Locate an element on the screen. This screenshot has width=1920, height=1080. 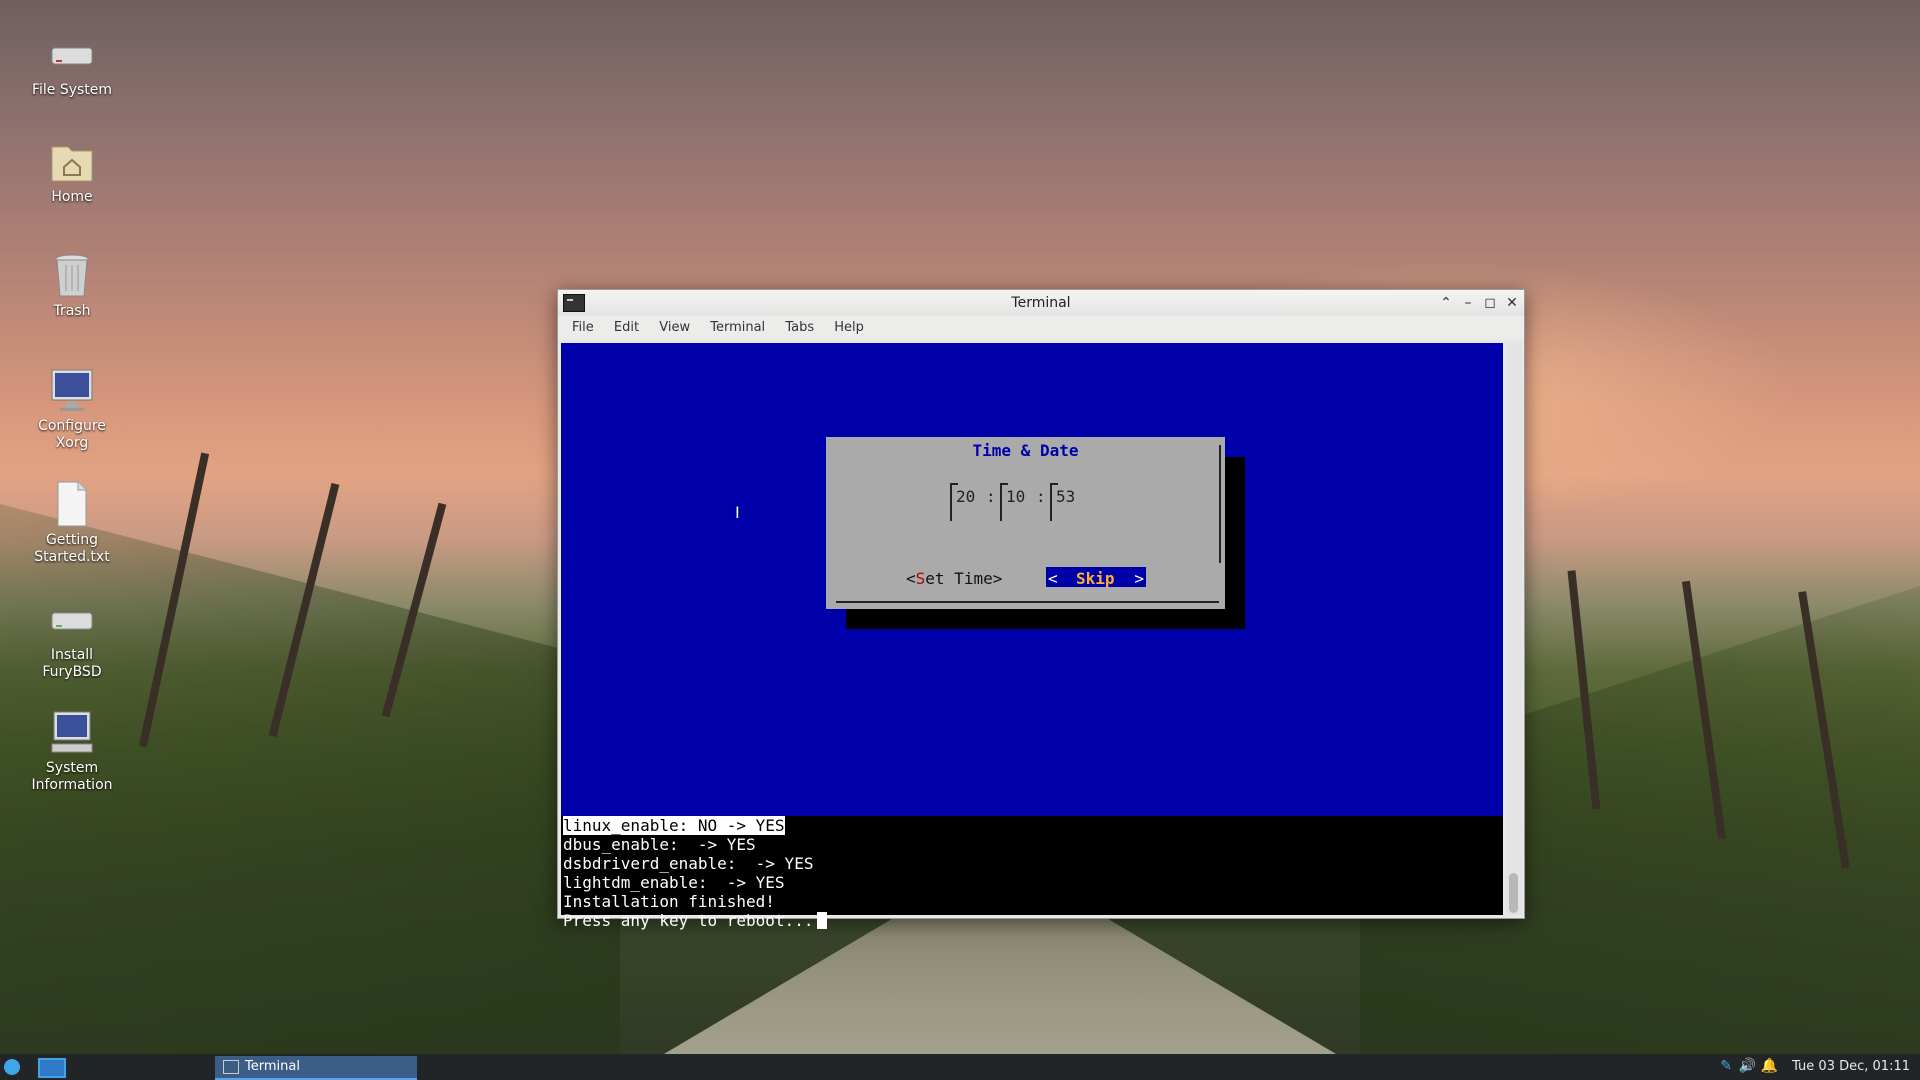
console-line-text: linux_enable: NO -> YES is located at coordinates (674, 825).